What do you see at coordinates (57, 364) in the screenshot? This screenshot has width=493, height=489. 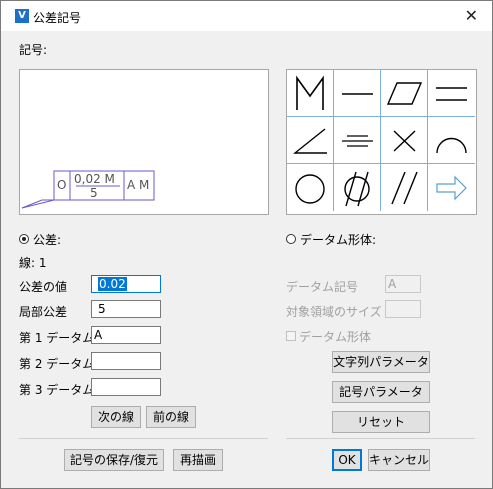 I see `datum2-label: 第 2 データム` at bounding box center [57, 364].